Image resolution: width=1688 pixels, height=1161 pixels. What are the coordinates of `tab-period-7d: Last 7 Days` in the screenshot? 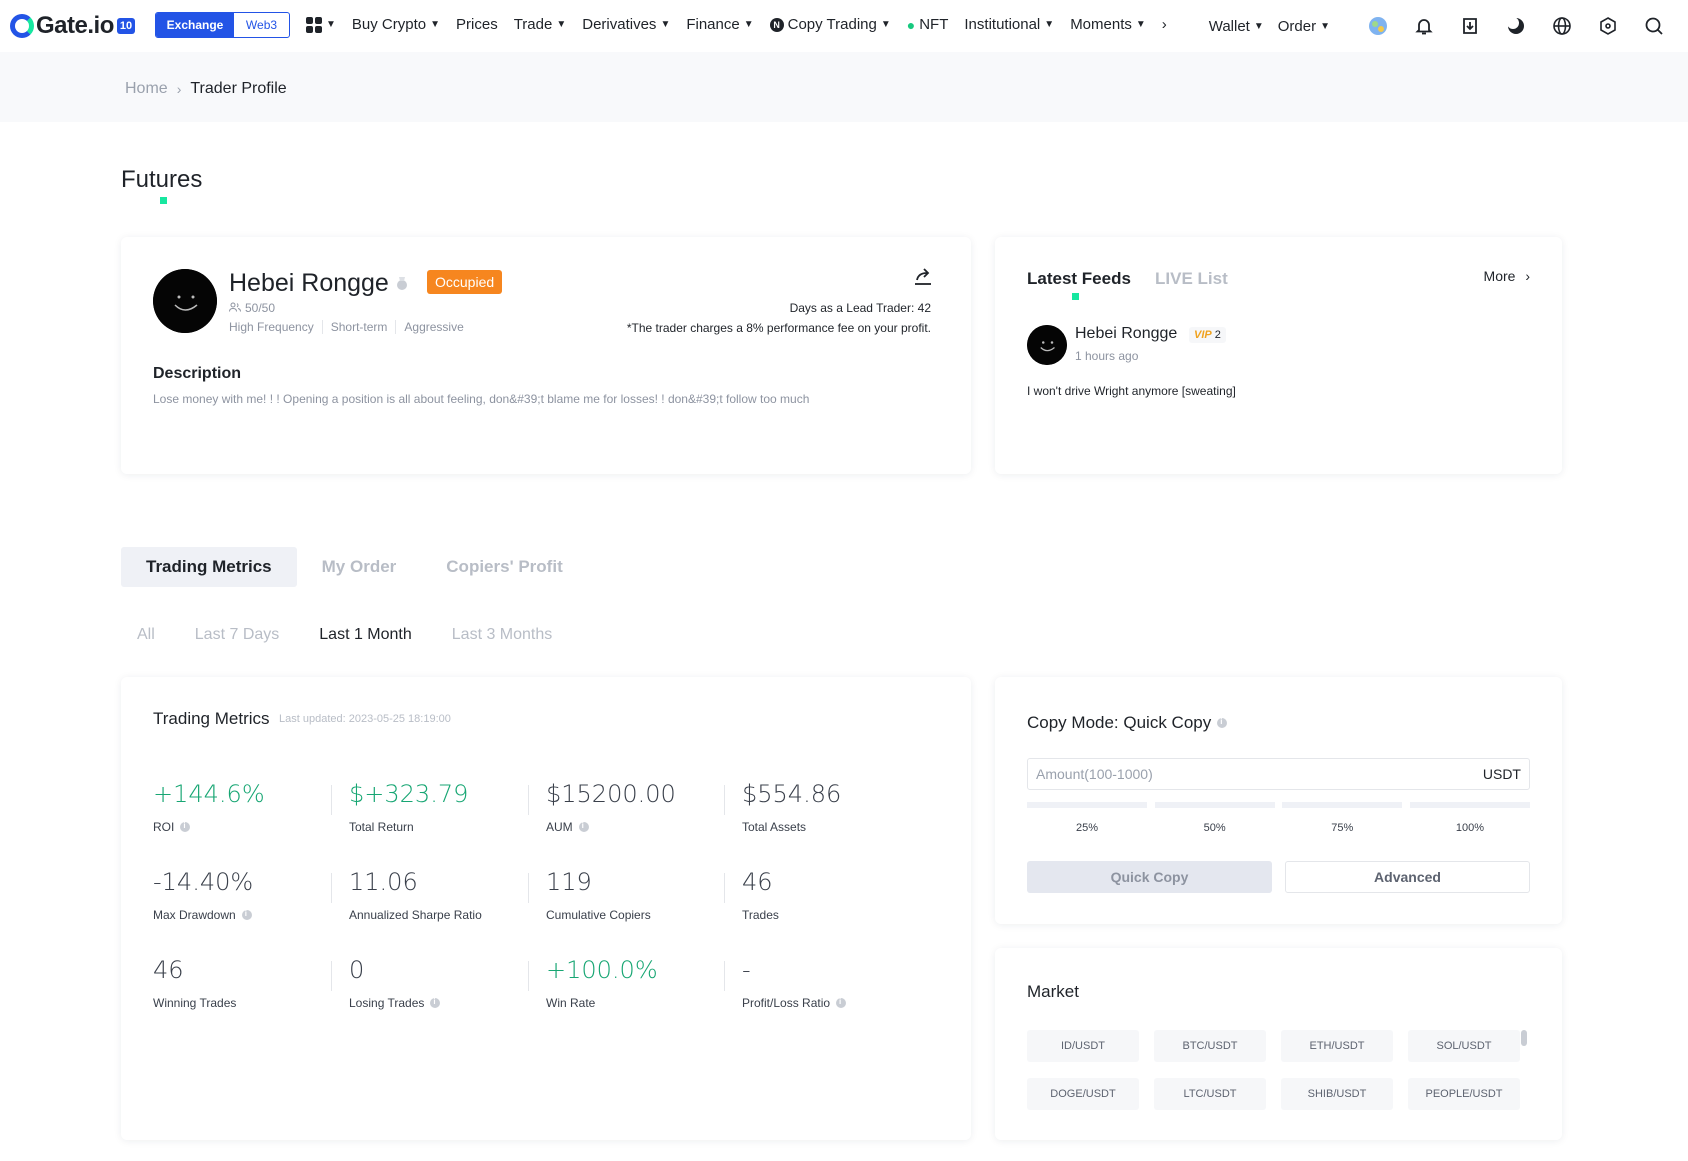 It's located at (237, 635).